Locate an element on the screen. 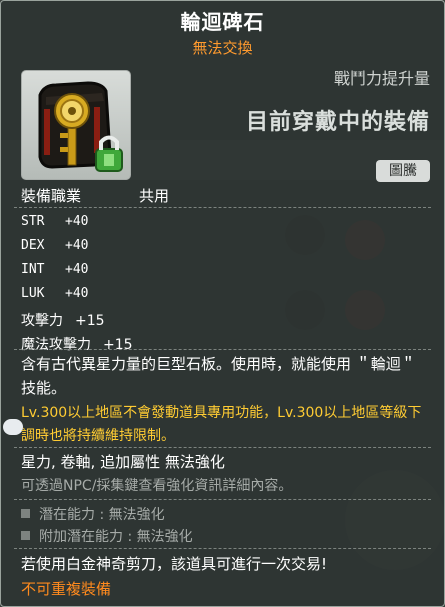 The image size is (445, 607). enhancement-note: 可透過NPC/採集鍵查看強化資訊詳細內容。 is located at coordinates (157, 486).